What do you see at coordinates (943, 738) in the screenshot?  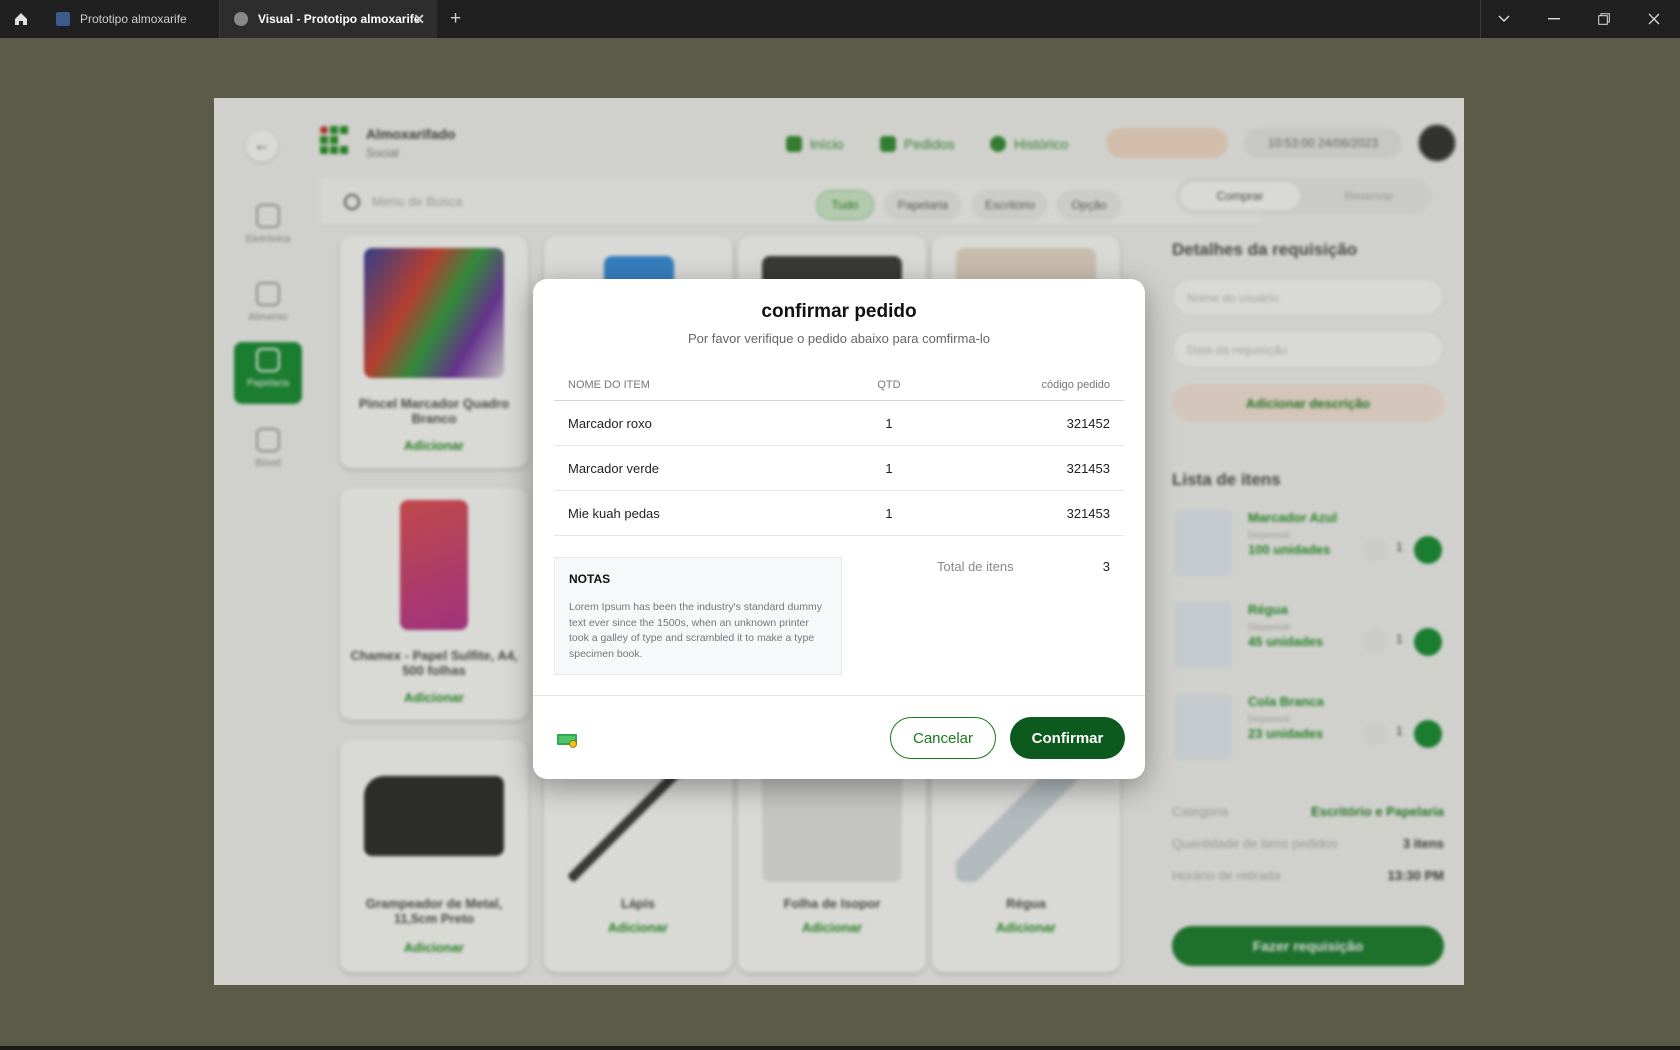 I see `cancel-button: Cancelar` at bounding box center [943, 738].